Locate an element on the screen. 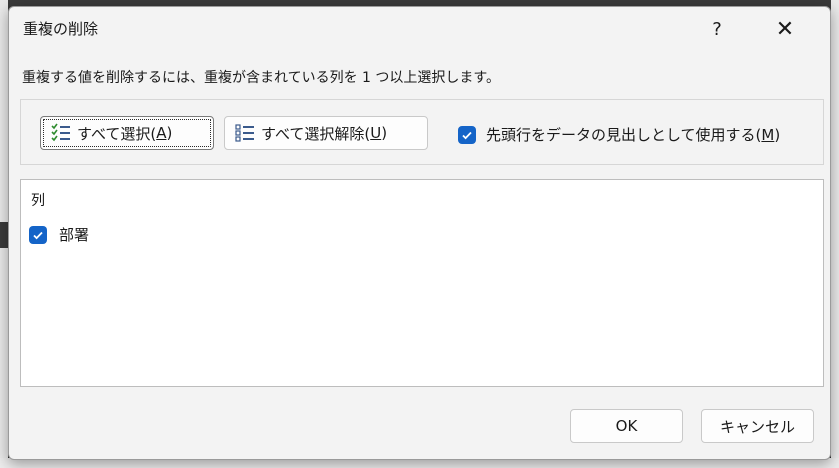  background-sheet-right is located at coordinates (835, 234).